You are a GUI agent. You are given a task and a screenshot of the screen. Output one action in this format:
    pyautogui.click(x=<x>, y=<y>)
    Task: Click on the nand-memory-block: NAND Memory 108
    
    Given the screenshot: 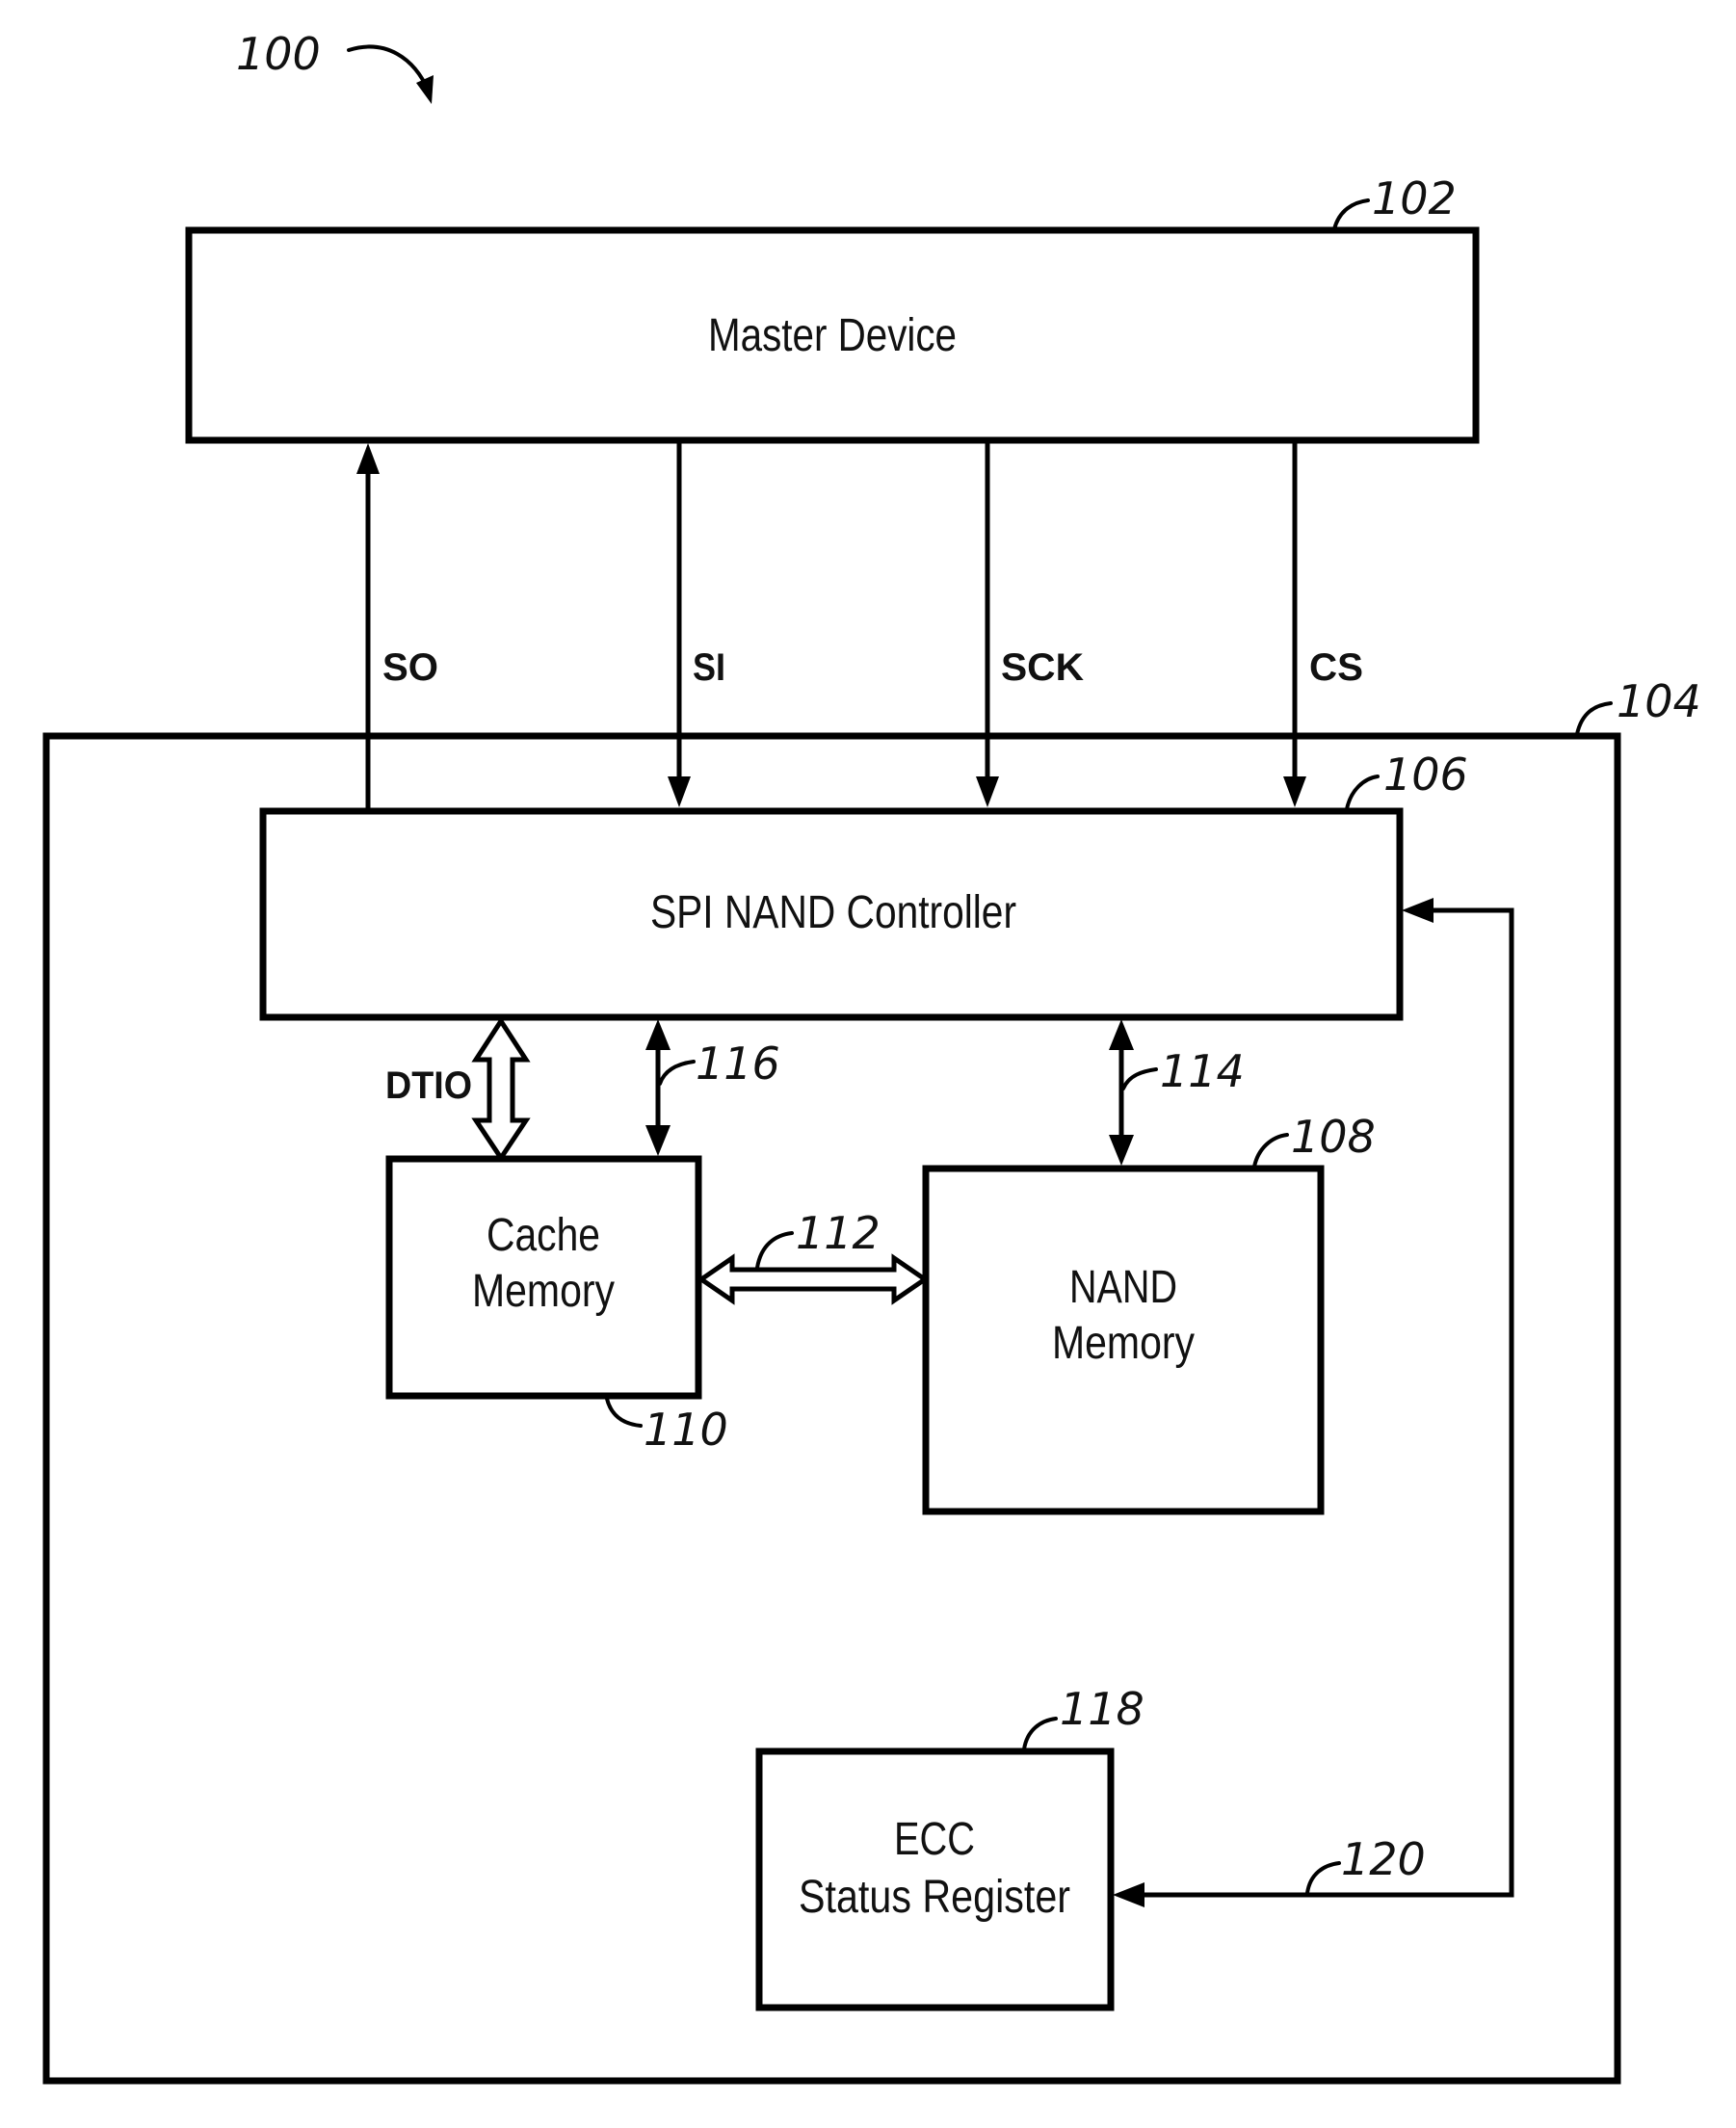 What is the action you would take?
    pyautogui.click(x=1149, y=1313)
    